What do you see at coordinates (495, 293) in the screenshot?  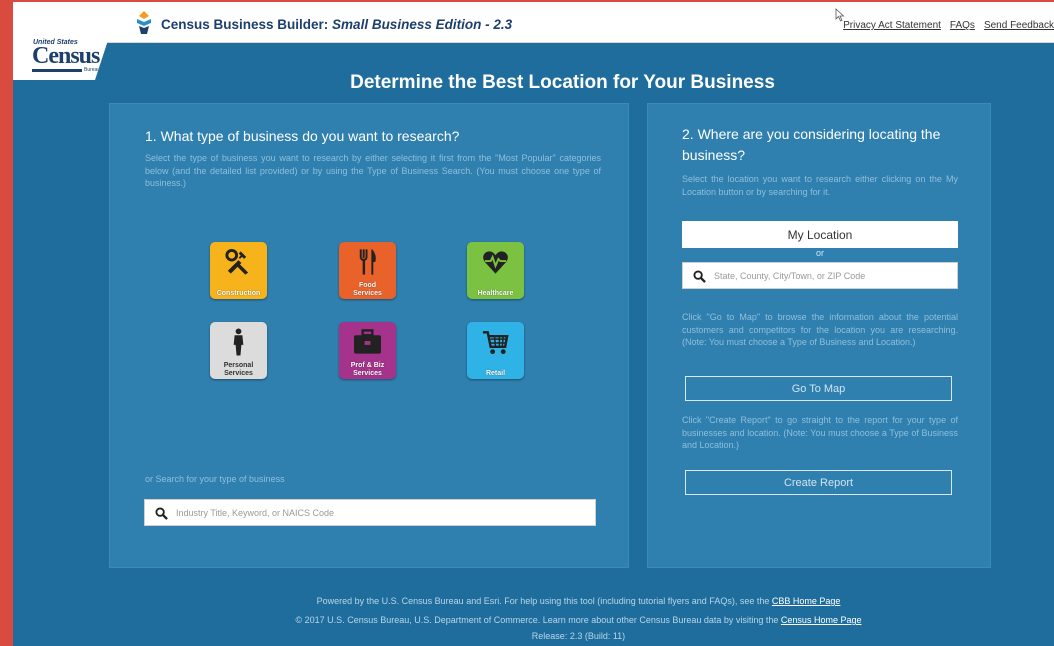 I see `tile-healthcare-label: Healthcare` at bounding box center [495, 293].